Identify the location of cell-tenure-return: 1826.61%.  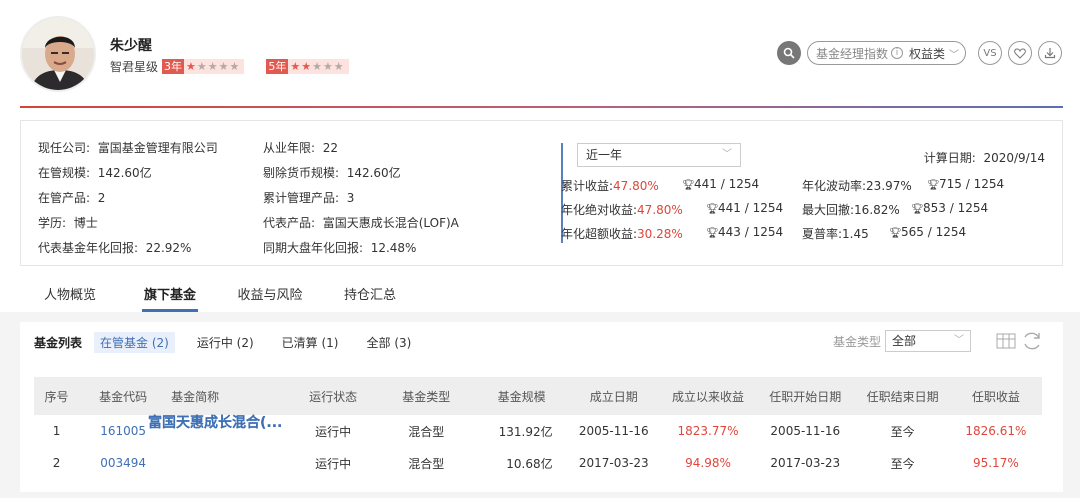
(996, 431).